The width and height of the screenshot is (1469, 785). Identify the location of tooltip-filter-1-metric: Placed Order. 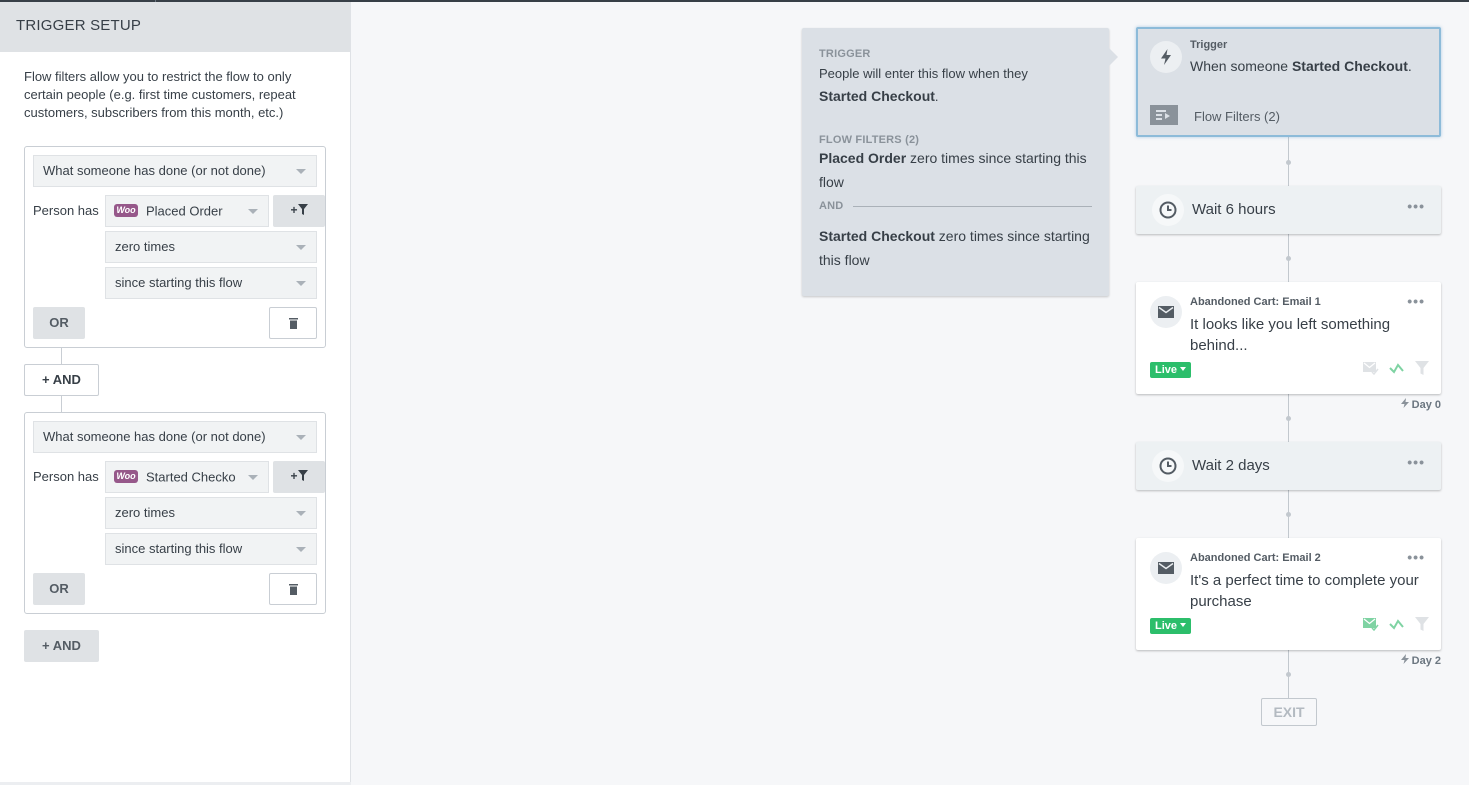
(863, 158).